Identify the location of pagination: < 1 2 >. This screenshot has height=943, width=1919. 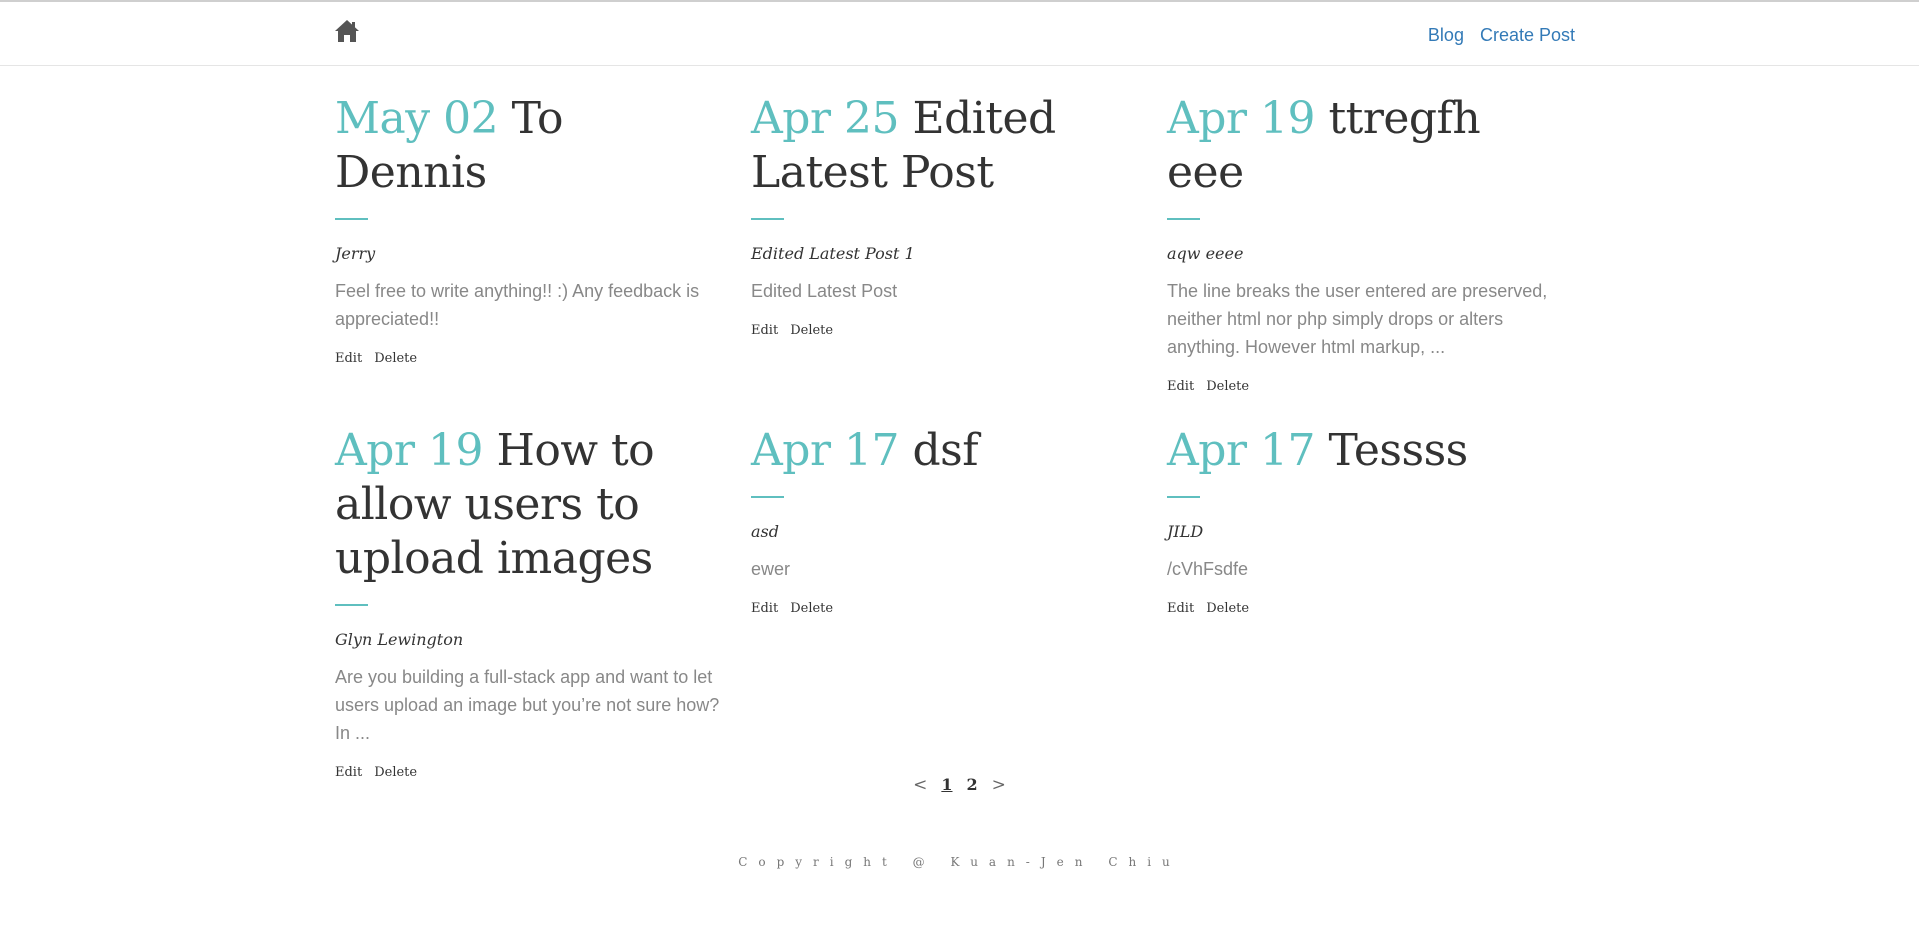
(959, 785).